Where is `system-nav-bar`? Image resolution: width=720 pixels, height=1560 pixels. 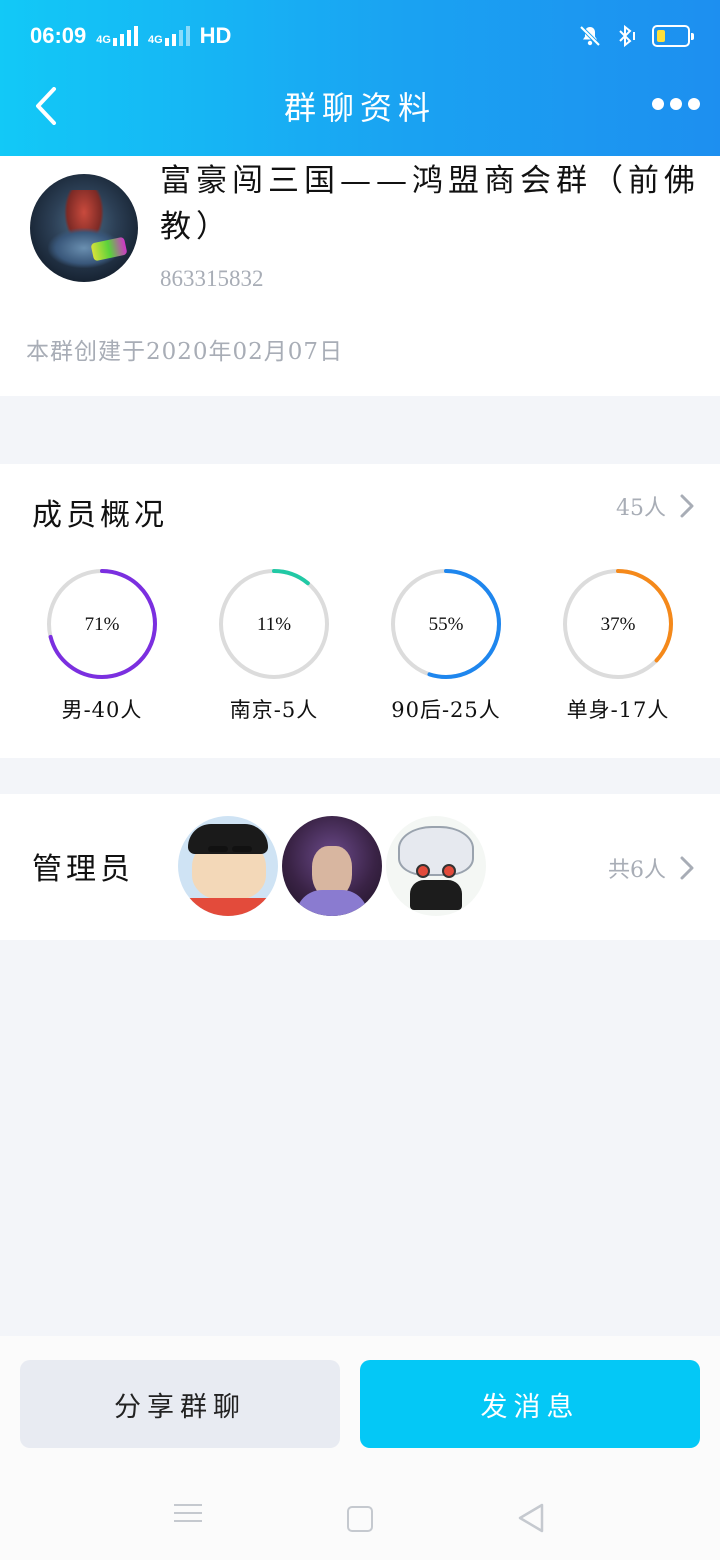 system-nav-bar is located at coordinates (360, 1518).